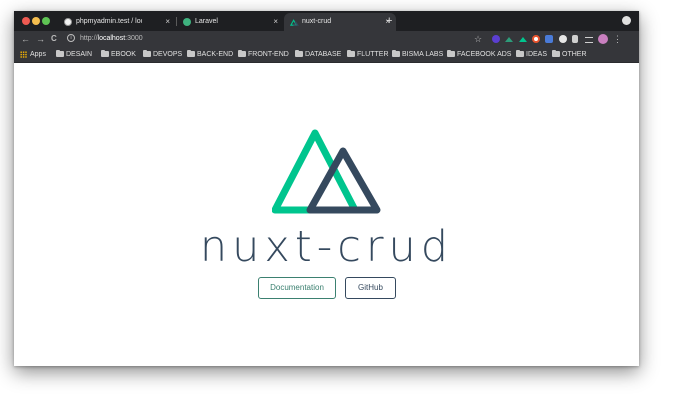 Image resolution: width=676 pixels, height=403 pixels. I want to click on vue-devtools-icon, so click(509, 39).